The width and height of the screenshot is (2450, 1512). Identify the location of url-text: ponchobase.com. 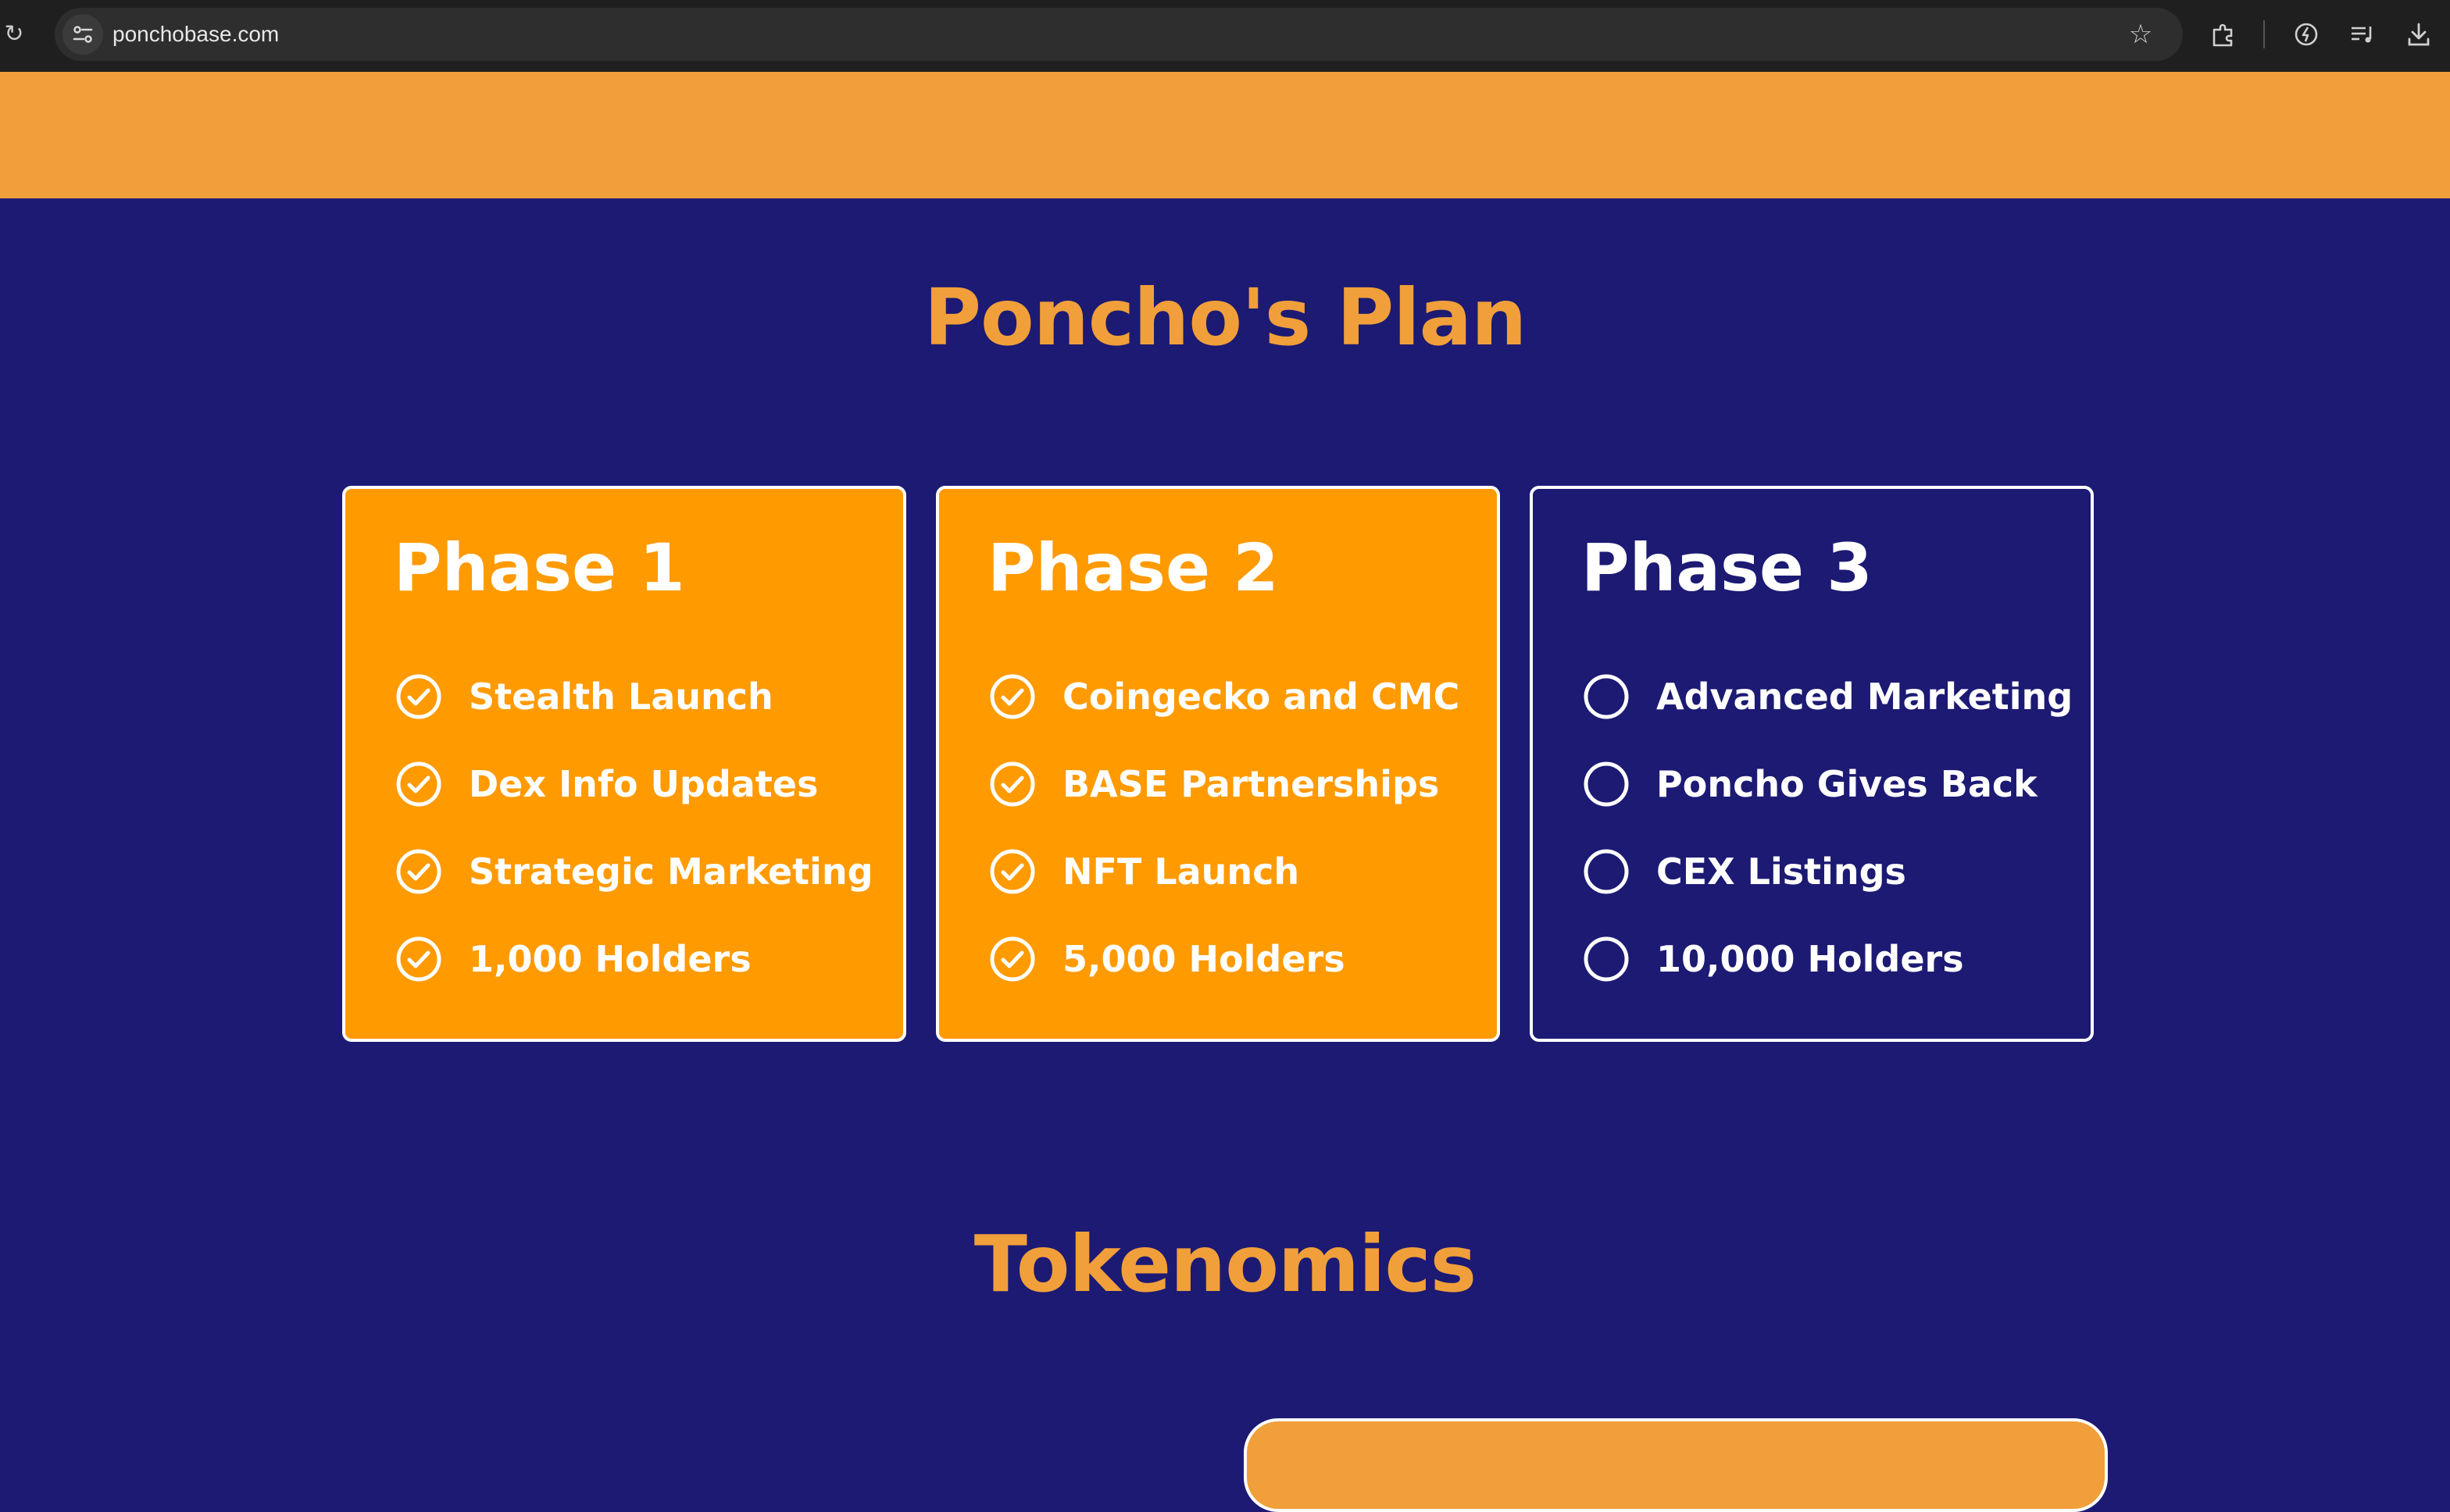
(195, 34).